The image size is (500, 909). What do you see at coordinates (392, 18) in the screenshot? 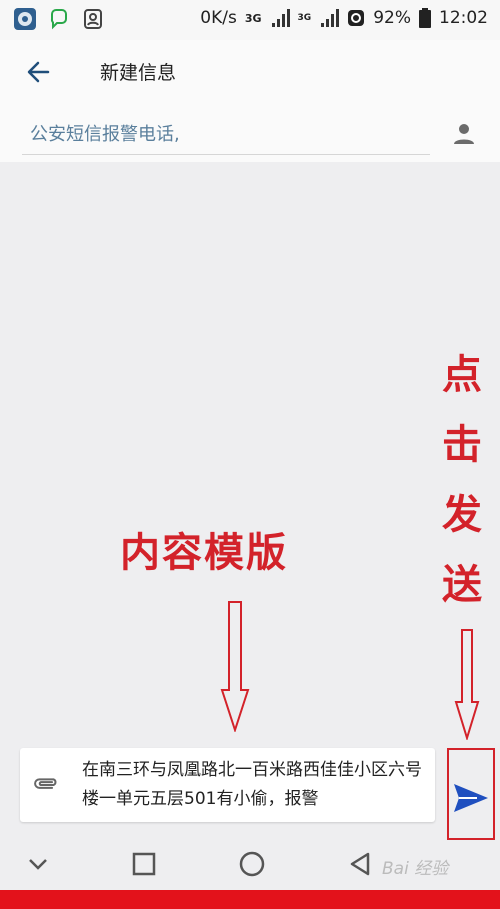
I see `battery-percent: 92%` at bounding box center [392, 18].